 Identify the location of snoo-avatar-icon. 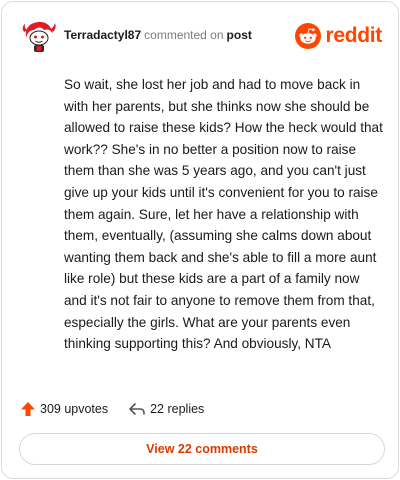
(39, 36).